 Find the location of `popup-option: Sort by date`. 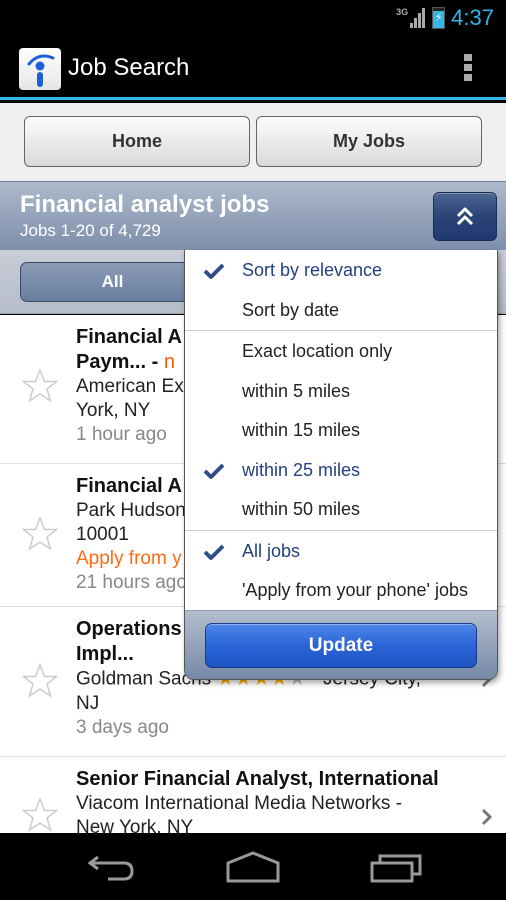

popup-option: Sort by date is located at coordinates (341, 311).